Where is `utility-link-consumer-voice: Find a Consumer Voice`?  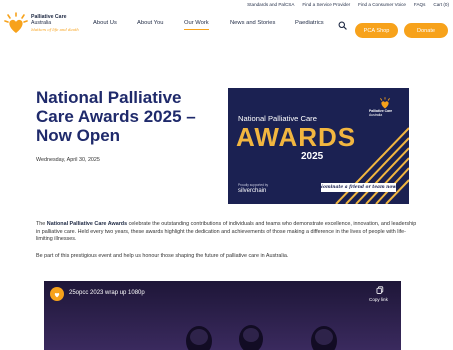
utility-link-consumer-voice: Find a Consumer Voice is located at coordinates (382, 4).